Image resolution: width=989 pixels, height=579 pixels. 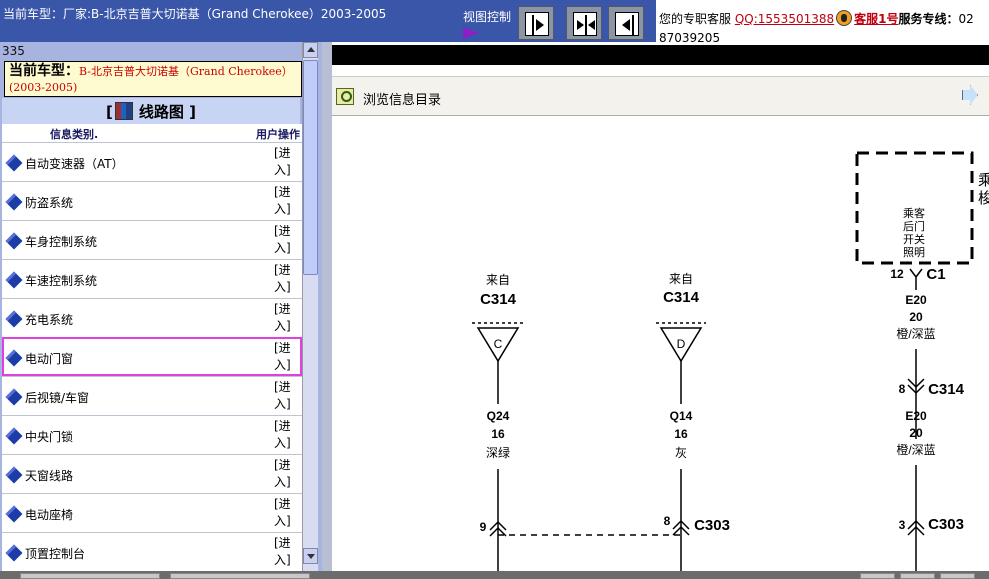 What do you see at coordinates (278, 134) in the screenshot?
I see `column-header-action: 用户操作` at bounding box center [278, 134].